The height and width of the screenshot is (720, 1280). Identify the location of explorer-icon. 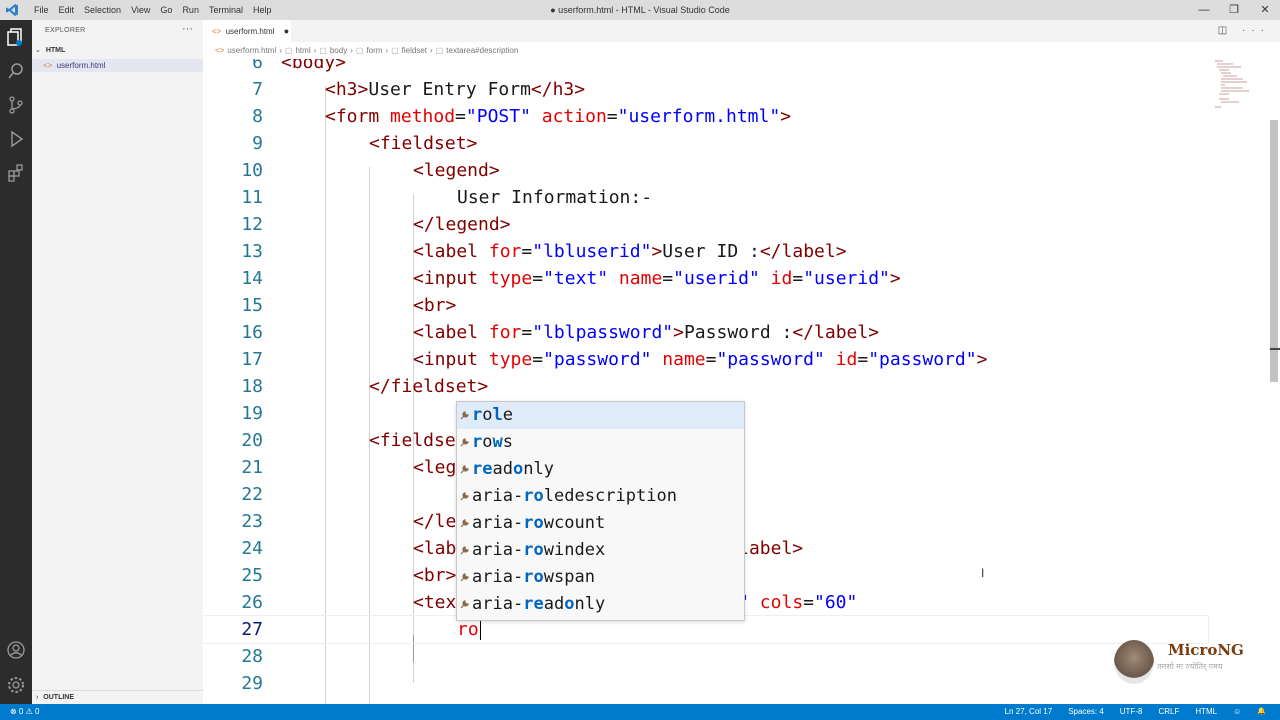
(16, 37).